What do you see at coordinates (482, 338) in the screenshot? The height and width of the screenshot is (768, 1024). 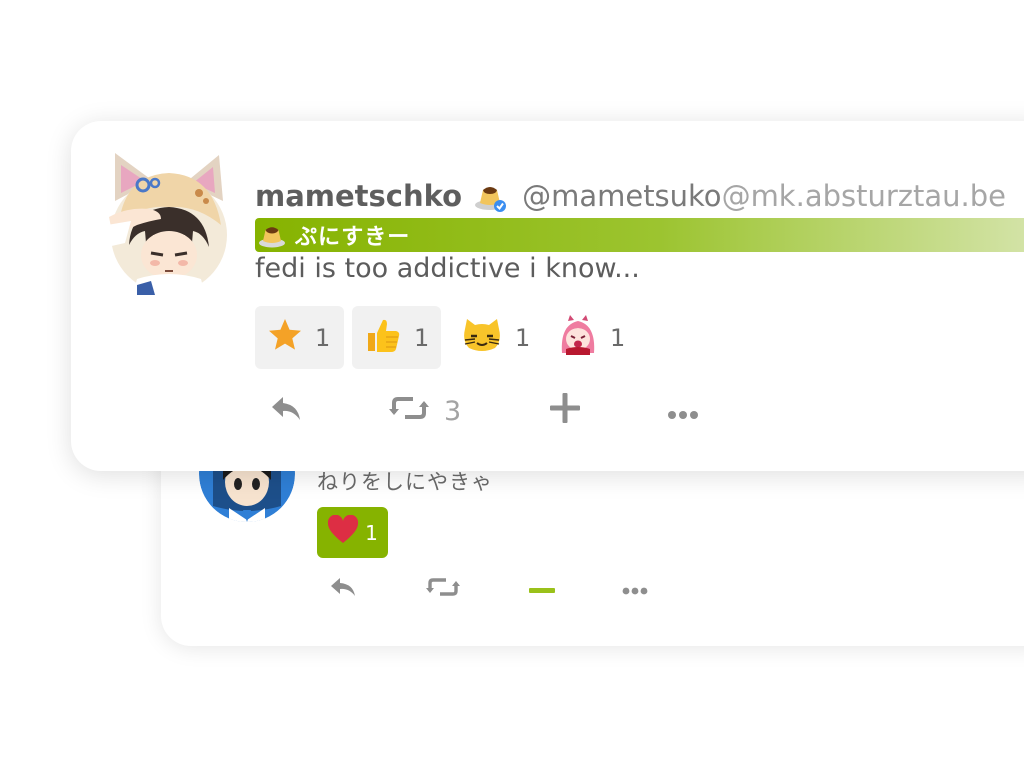 I see `cat-face-icon` at bounding box center [482, 338].